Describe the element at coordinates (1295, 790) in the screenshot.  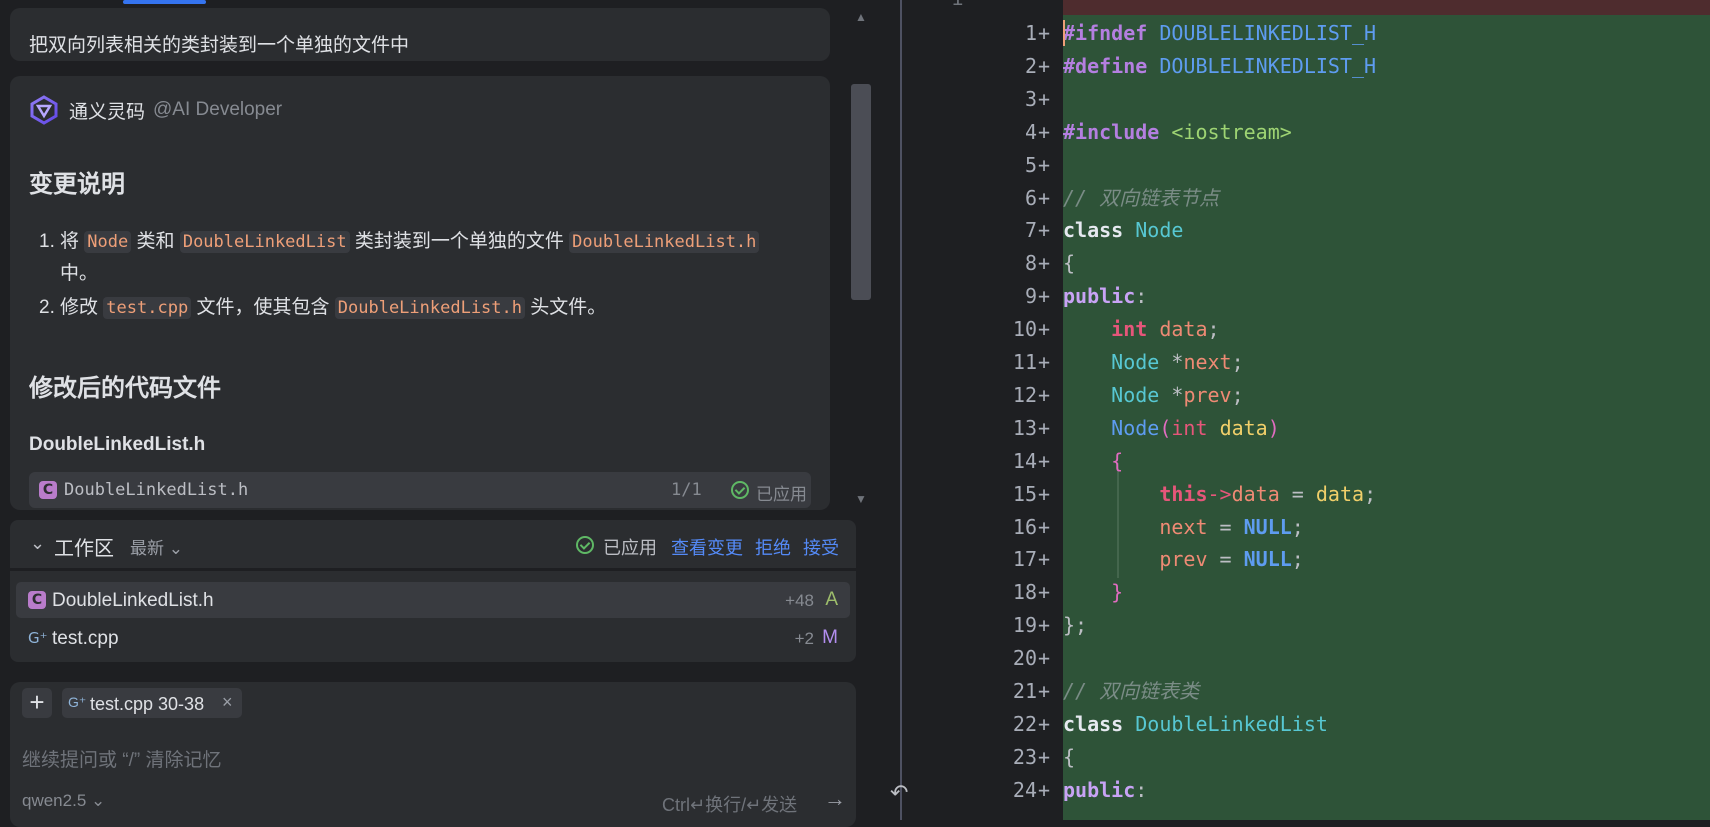
I see `code-line: 24 + public:` at that location.